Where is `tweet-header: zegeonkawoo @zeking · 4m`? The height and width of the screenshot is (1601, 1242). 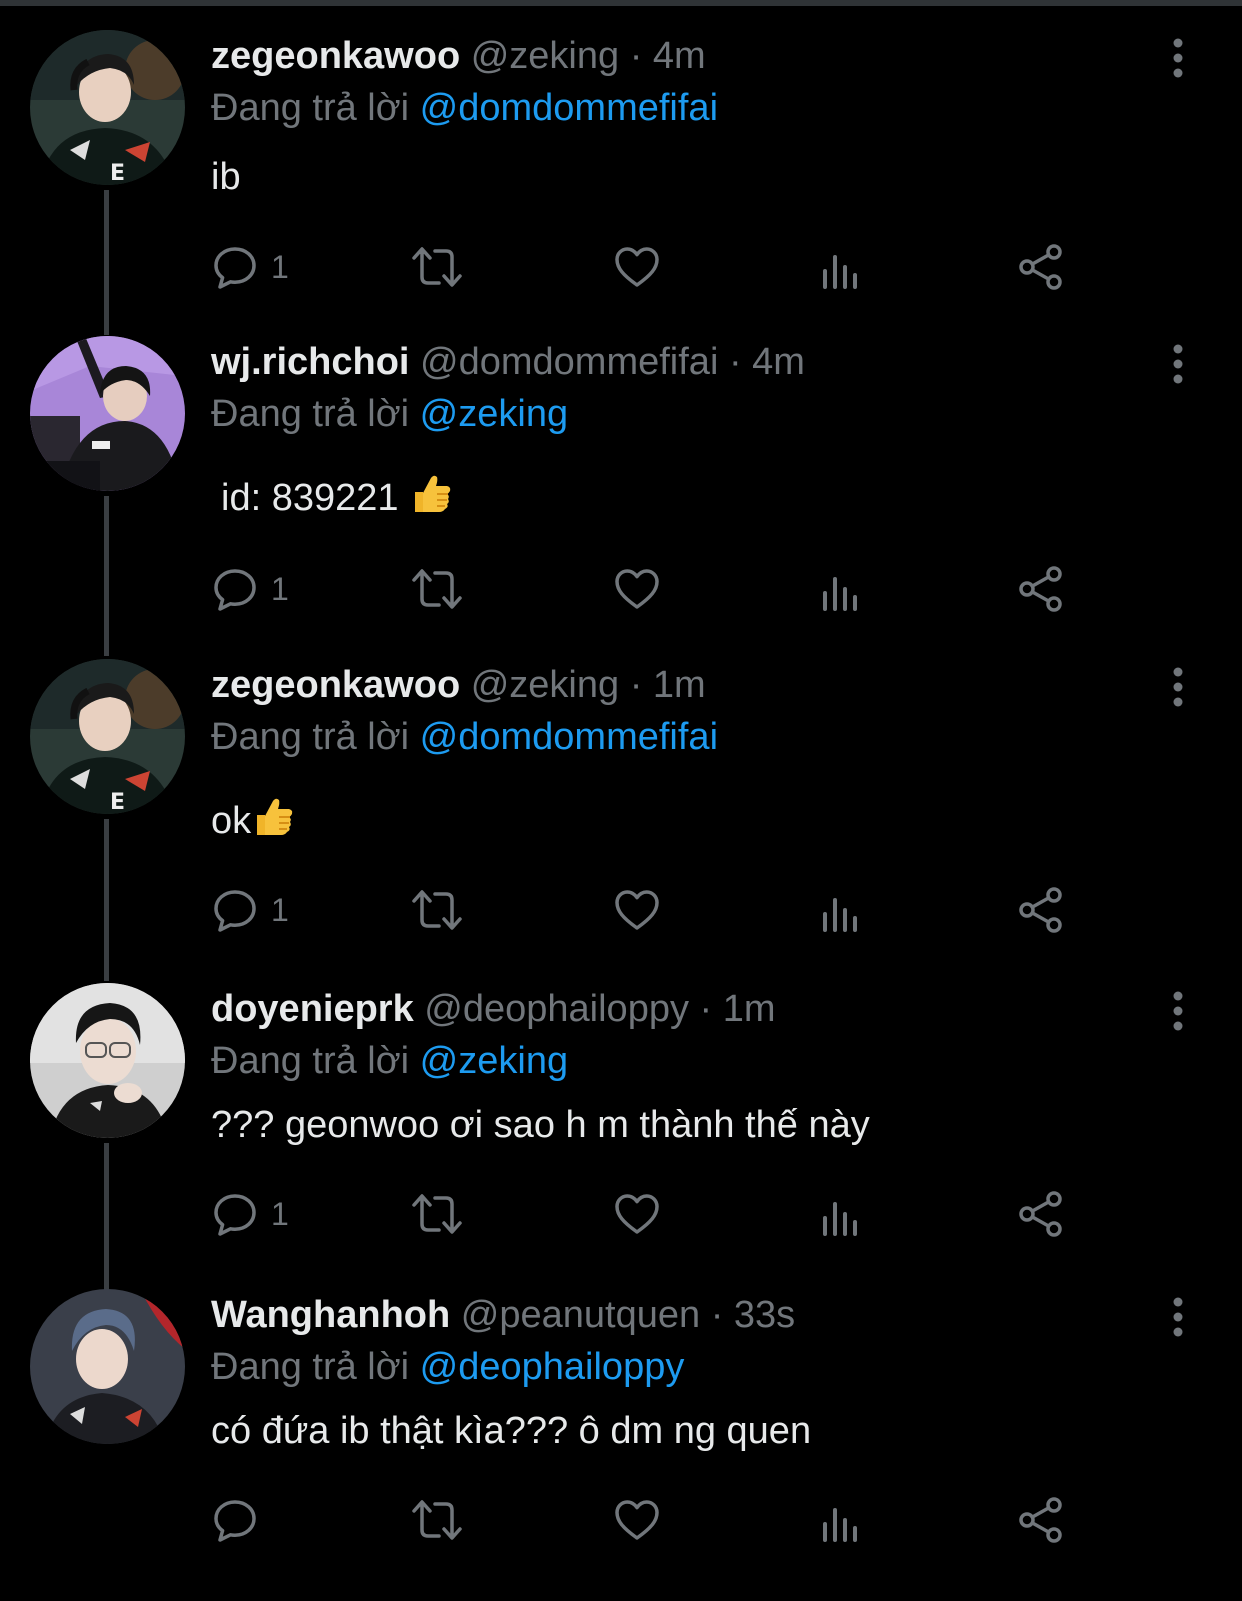 tweet-header: zegeonkawoo @zeking · 4m is located at coordinates (458, 56).